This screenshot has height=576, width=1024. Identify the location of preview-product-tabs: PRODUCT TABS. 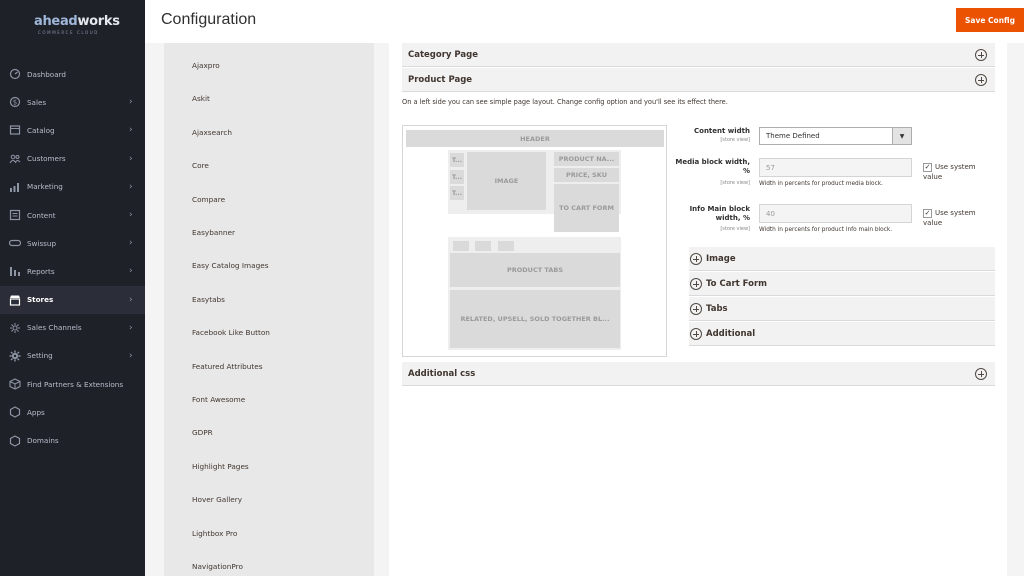
(535, 270).